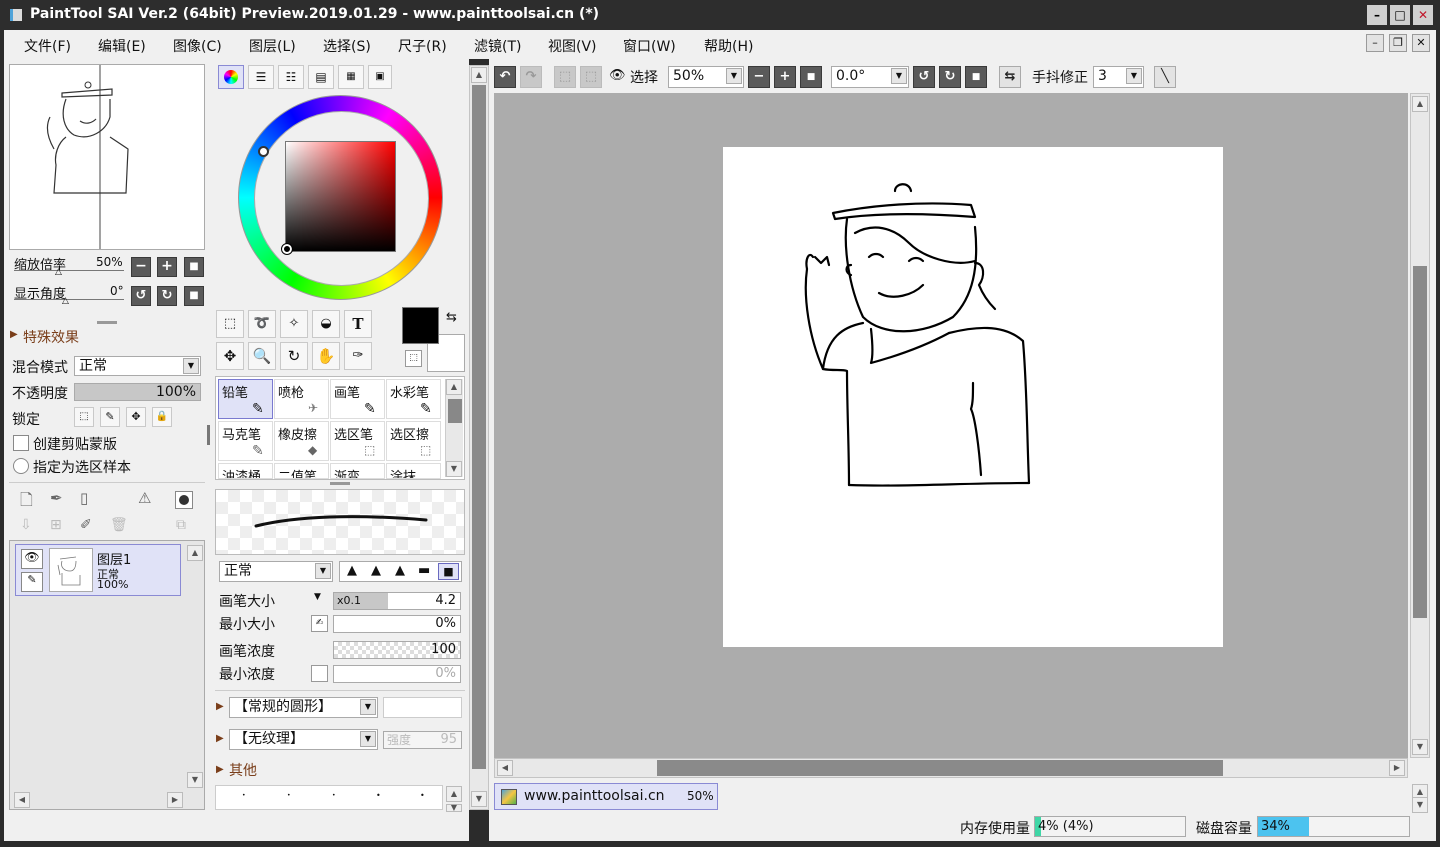 The image size is (1440, 847). Describe the element at coordinates (84, 417) in the screenshot. I see `lock-transparency-icon: ⬚` at that location.